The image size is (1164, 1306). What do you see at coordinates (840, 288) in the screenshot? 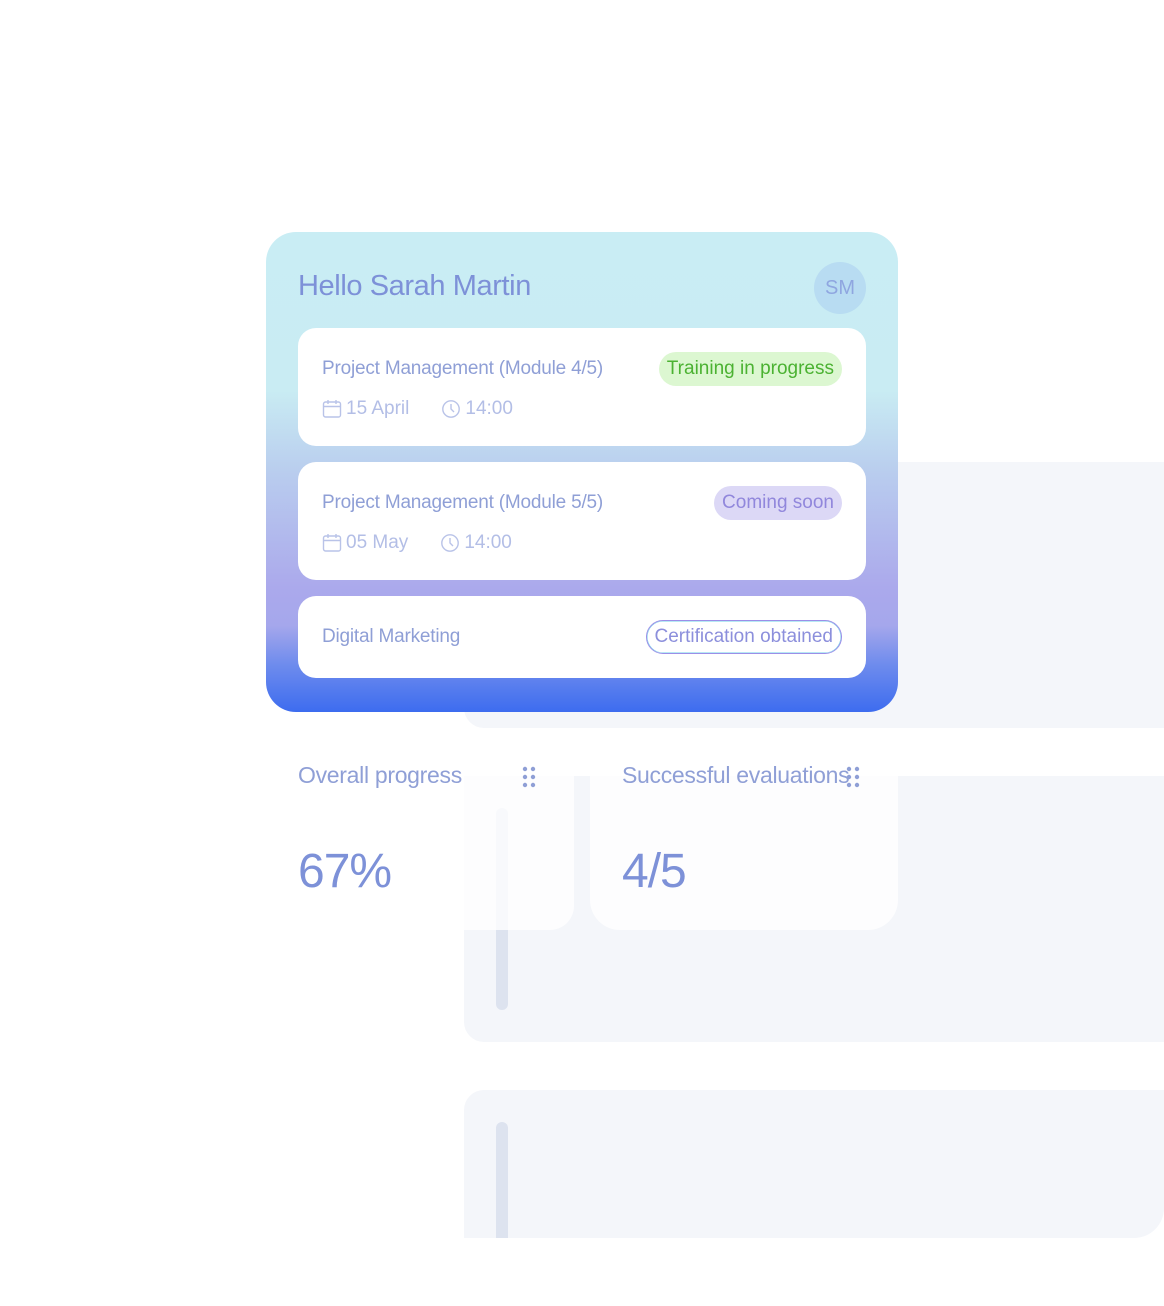
I see `avatar: SM` at bounding box center [840, 288].